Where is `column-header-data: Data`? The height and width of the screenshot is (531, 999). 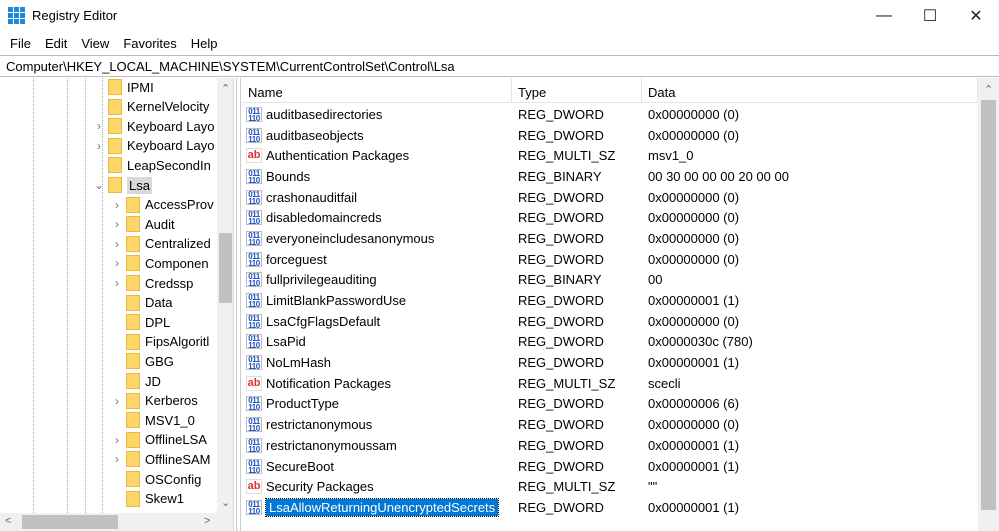 column-header-data: Data is located at coordinates (810, 90).